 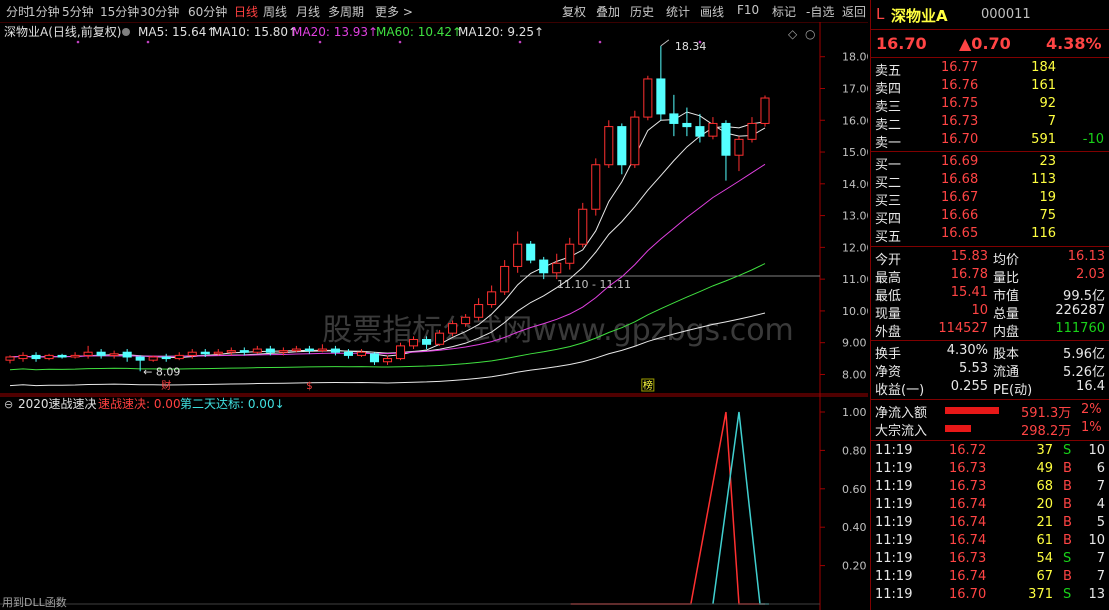 What do you see at coordinates (394, 11) in the screenshot?
I see `period-tab-10: 更多 >` at bounding box center [394, 11].